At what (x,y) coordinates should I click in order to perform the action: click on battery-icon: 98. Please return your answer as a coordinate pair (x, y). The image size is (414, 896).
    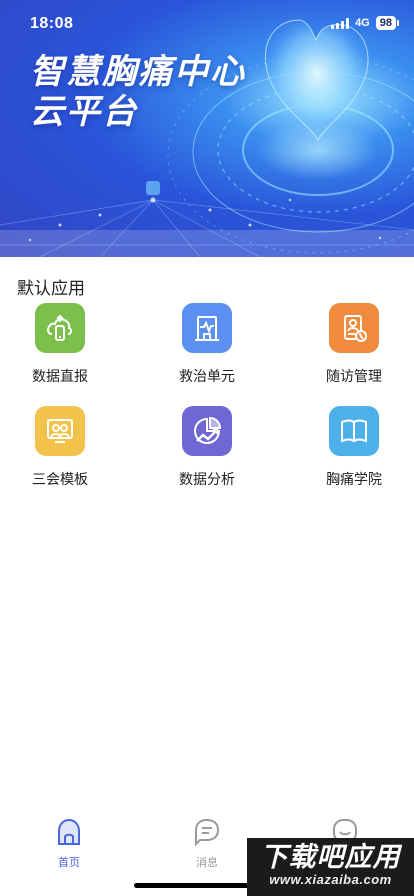
    Looking at the image, I should click on (387, 23).